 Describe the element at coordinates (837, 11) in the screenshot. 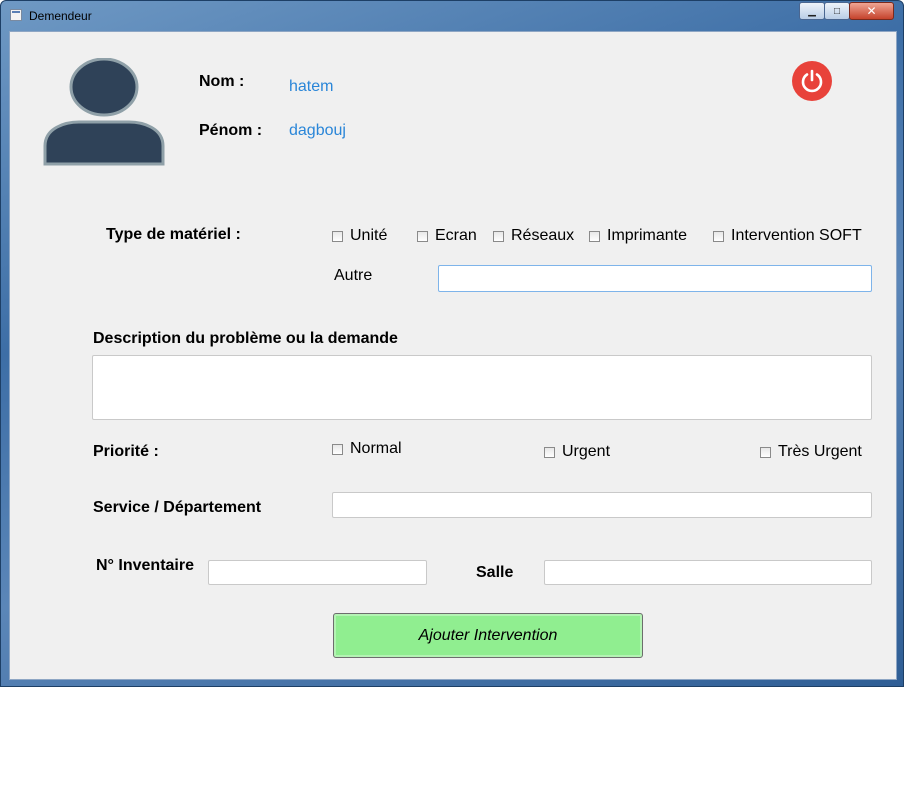

I see `maximize-button: □` at that location.